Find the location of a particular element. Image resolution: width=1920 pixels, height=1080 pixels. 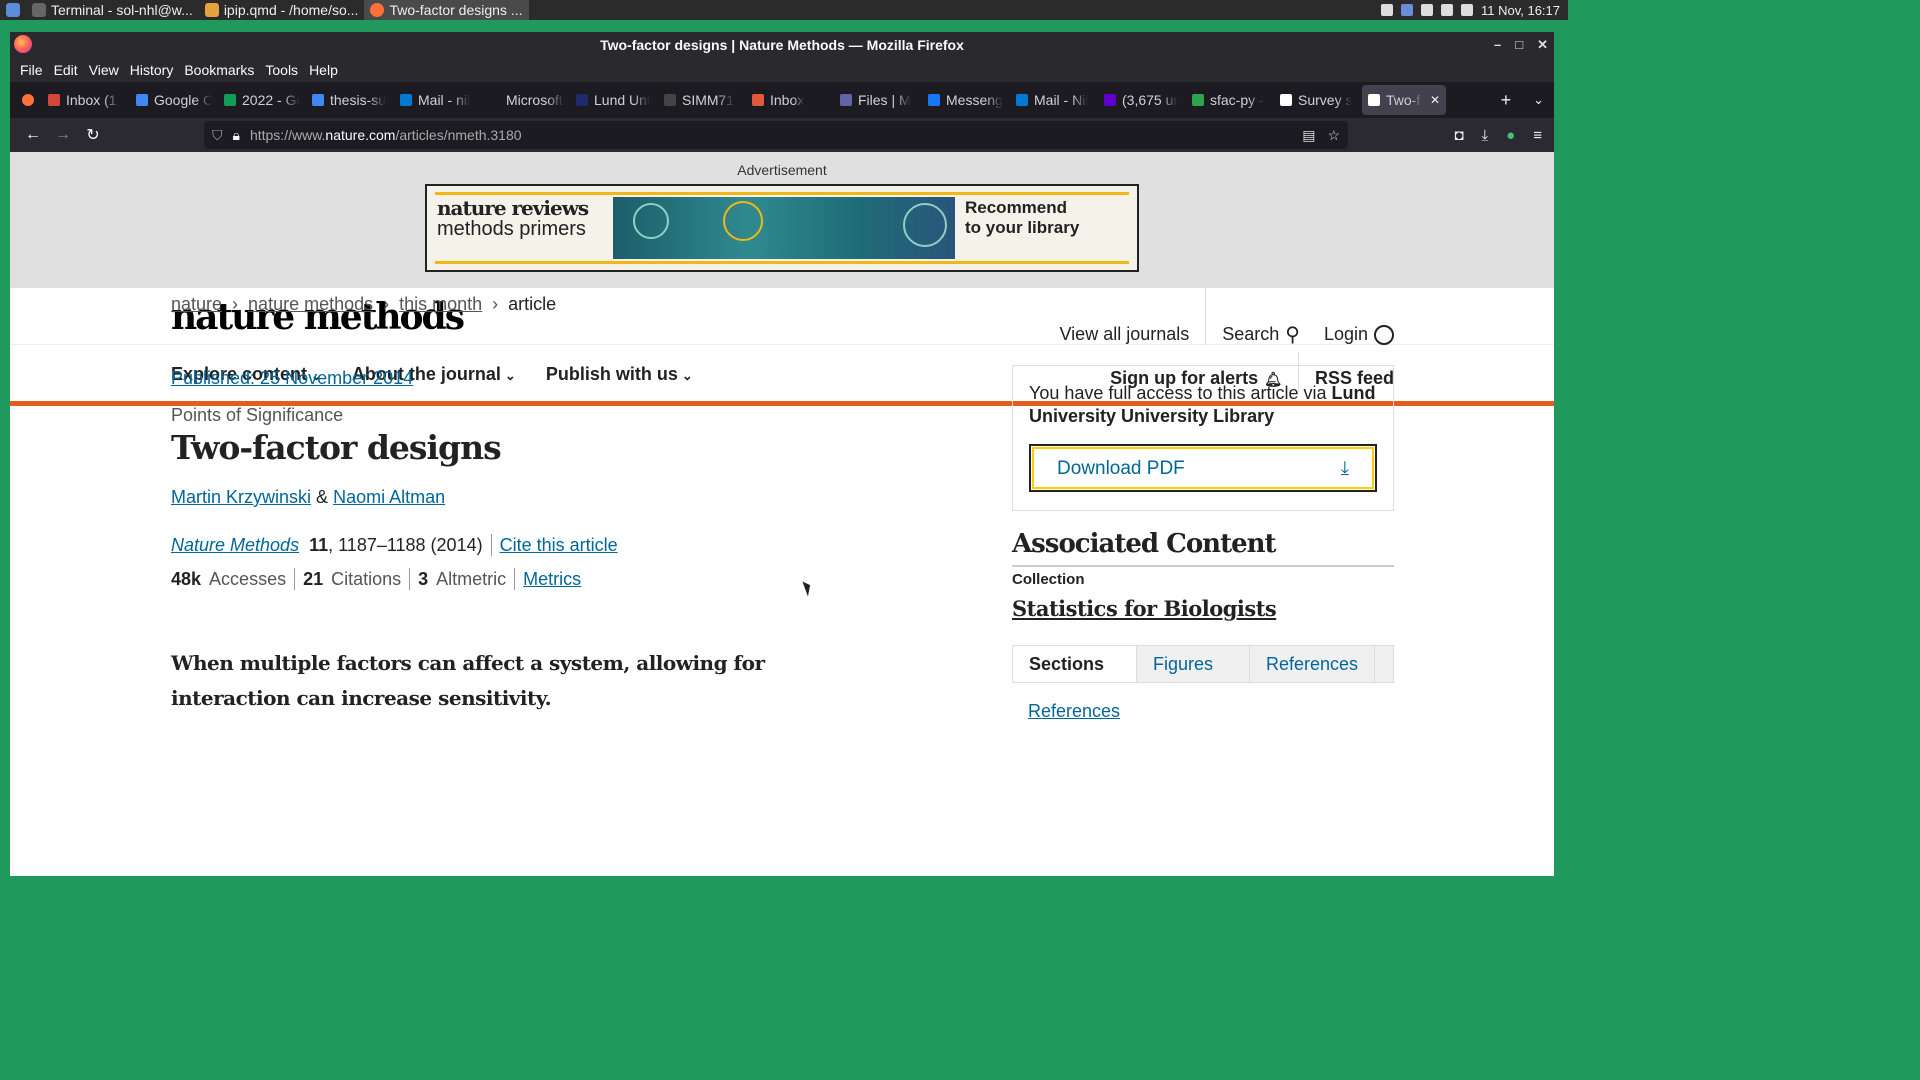

browser-tab: Survey s is located at coordinates (1318, 100).